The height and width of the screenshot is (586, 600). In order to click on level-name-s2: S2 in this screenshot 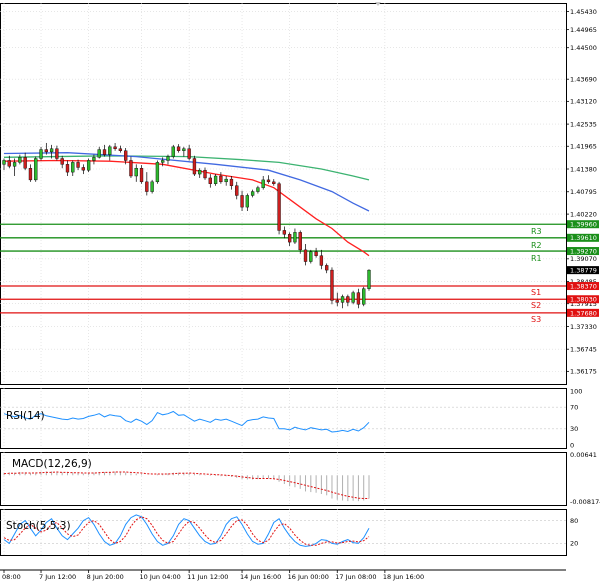, I will do `click(536, 305)`.